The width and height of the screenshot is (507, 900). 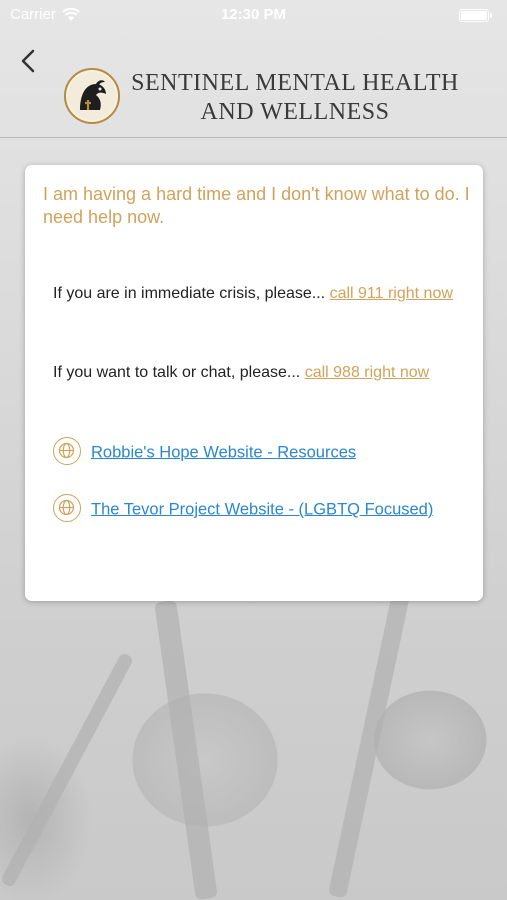 I want to click on robbies-hope-link: Robbie's Hope Website - Resources, so click(x=223, y=452).